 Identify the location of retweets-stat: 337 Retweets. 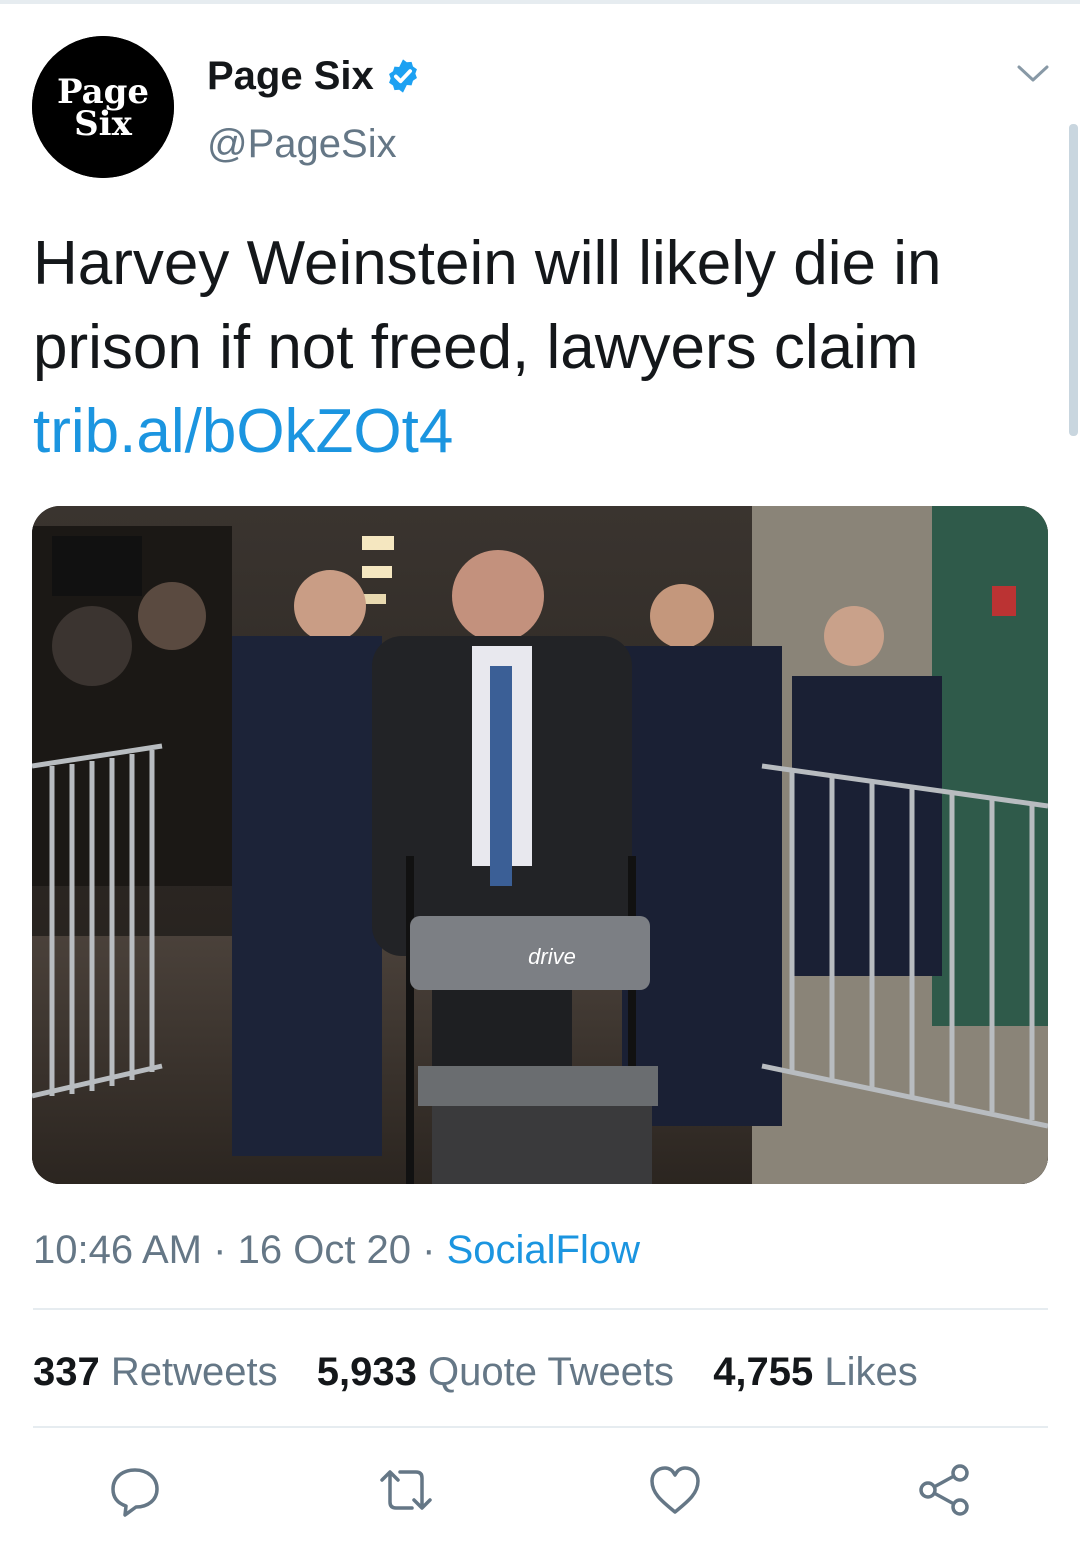
(155, 1372).